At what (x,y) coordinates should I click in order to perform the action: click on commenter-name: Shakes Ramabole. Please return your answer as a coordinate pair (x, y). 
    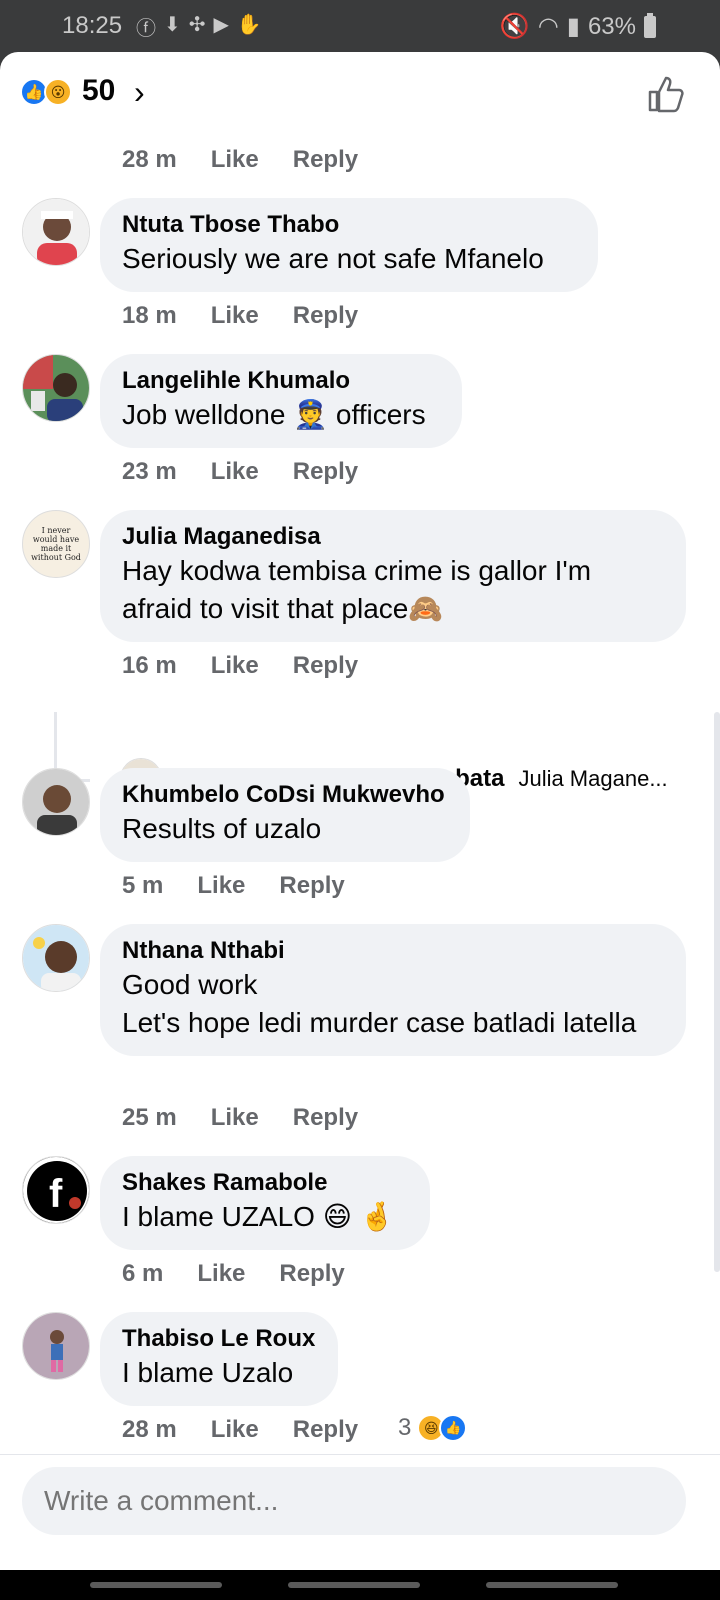
    Looking at the image, I should click on (265, 1183).